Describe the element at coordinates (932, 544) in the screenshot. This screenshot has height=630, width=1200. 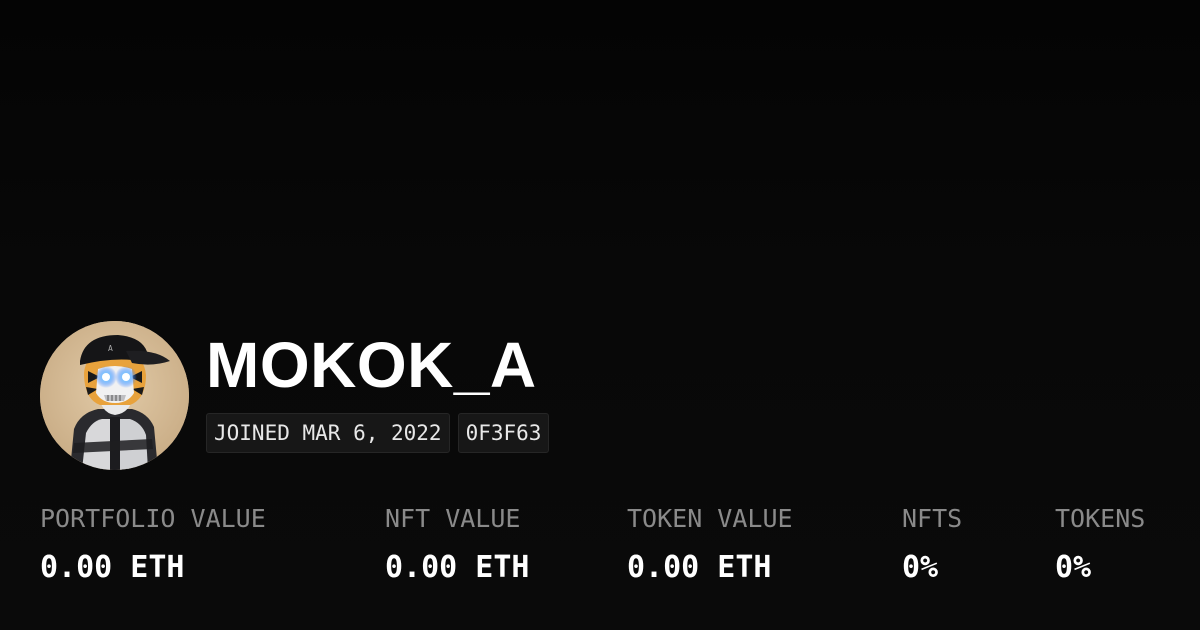
I see `stat-nfts: NFTS 0%` at that location.